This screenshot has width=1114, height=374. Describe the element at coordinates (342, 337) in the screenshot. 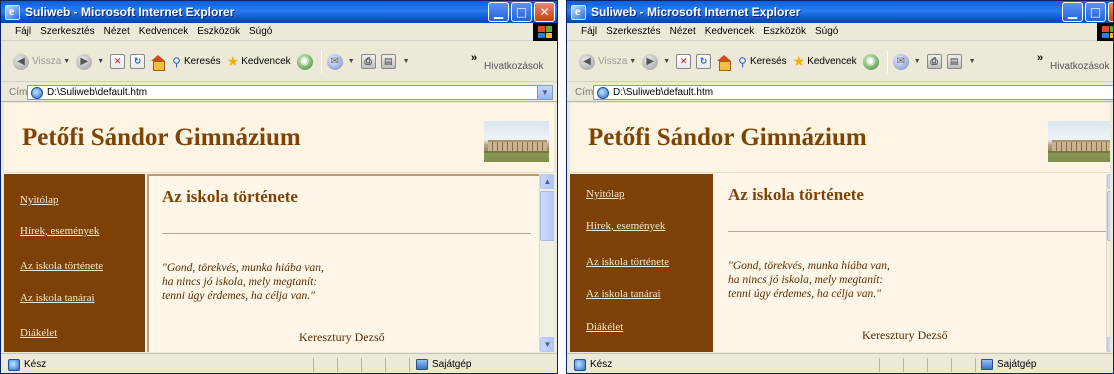

I see `poem-author: Keresztury Dezső` at that location.